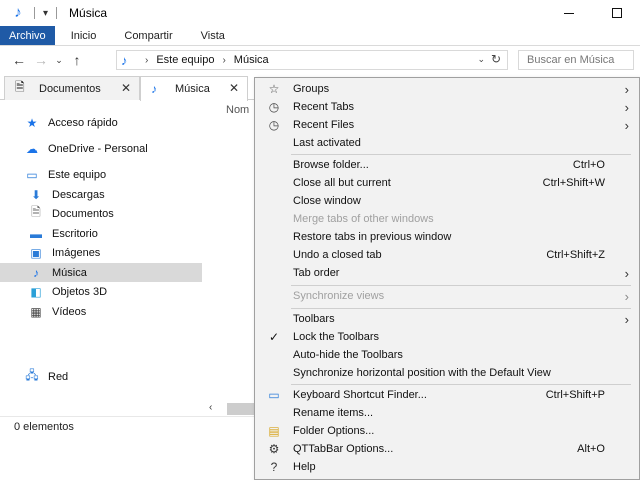 Image resolution: width=640 pixels, height=480 pixels. What do you see at coordinates (447, 143) in the screenshot?
I see `menu-item-last-activated: Last activated` at bounding box center [447, 143].